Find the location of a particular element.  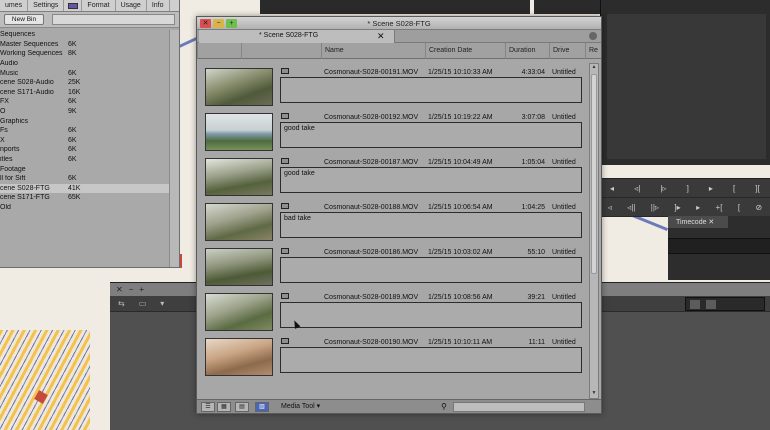

column-name: Name is located at coordinates (373, 51).